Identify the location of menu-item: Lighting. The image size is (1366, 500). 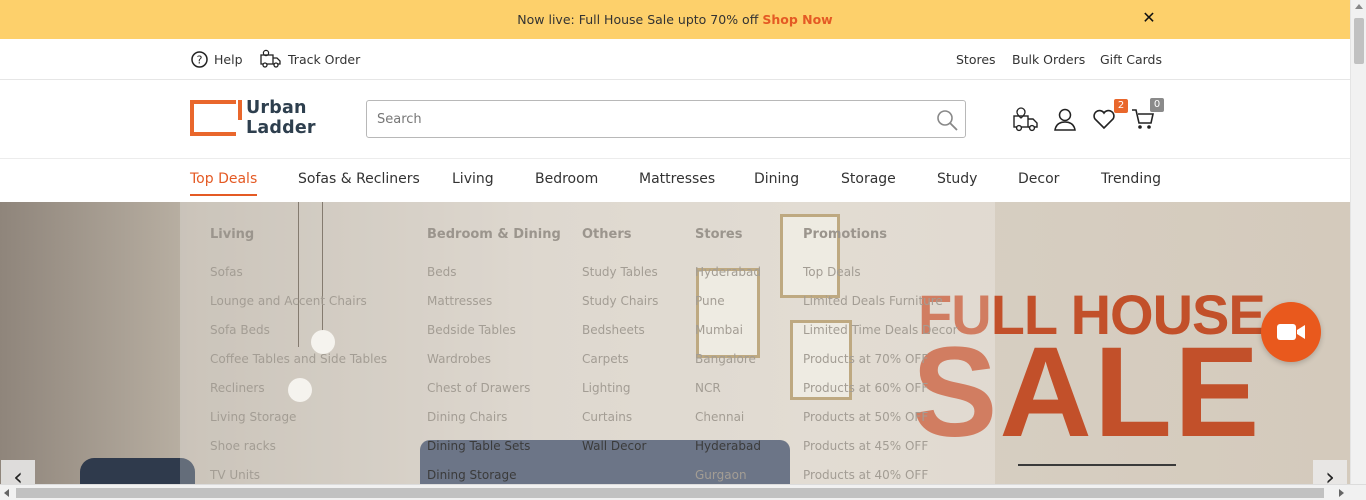
(606, 388).